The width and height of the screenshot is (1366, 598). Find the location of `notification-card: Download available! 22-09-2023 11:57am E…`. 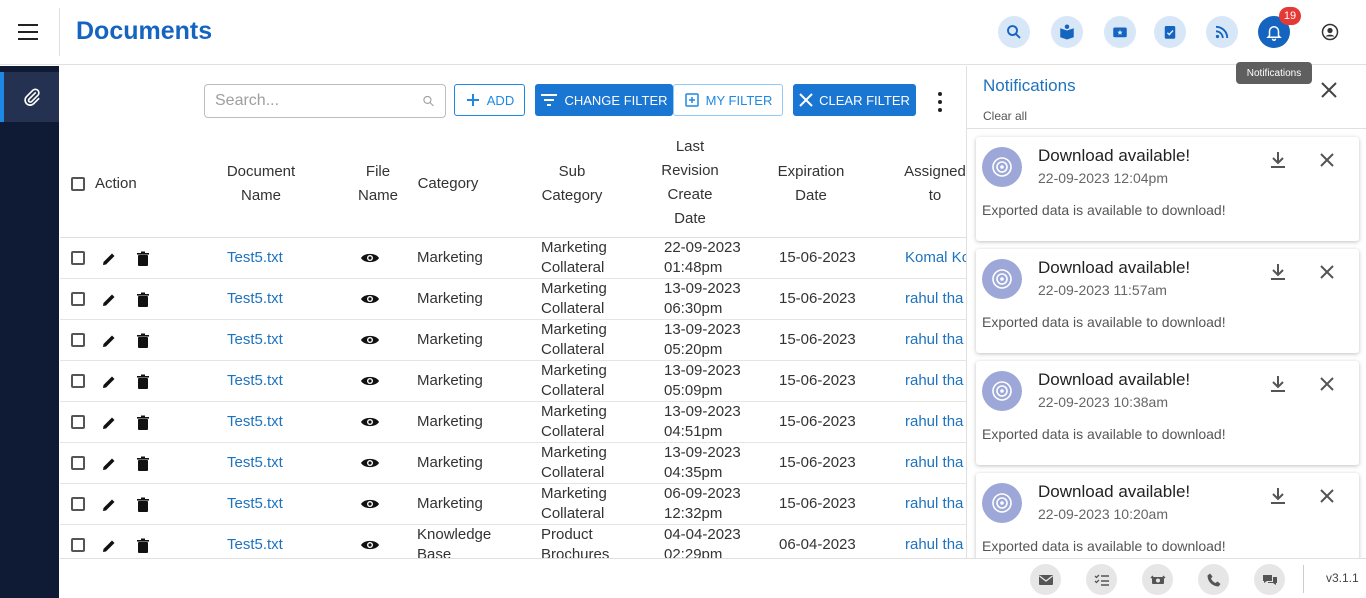

notification-card: Download available! 22-09-2023 11:57am E… is located at coordinates (1167, 301).